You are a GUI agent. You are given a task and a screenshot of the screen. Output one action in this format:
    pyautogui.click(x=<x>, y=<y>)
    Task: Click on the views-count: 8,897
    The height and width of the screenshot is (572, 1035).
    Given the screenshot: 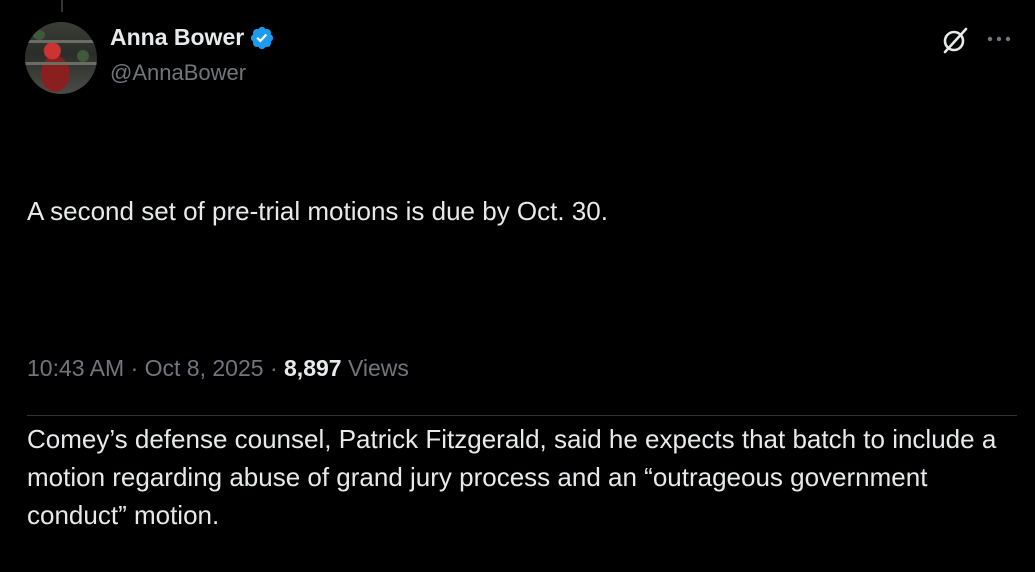 What is the action you would take?
    pyautogui.click(x=313, y=368)
    